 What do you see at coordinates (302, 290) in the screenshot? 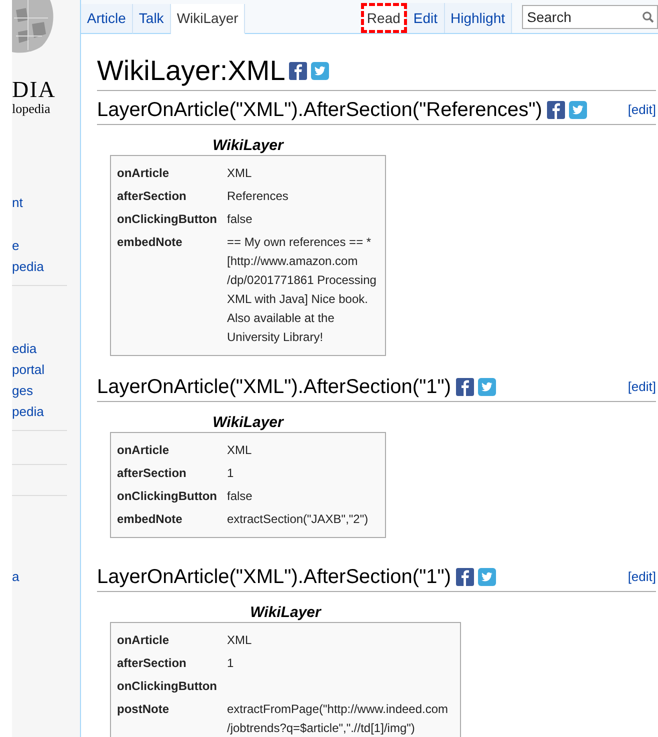
I see `field-value: == My own references == * [http://www.amazon.com /dp/0201771861 Processing XML with Java] Nice book. Also available at the University Library!` at bounding box center [302, 290].